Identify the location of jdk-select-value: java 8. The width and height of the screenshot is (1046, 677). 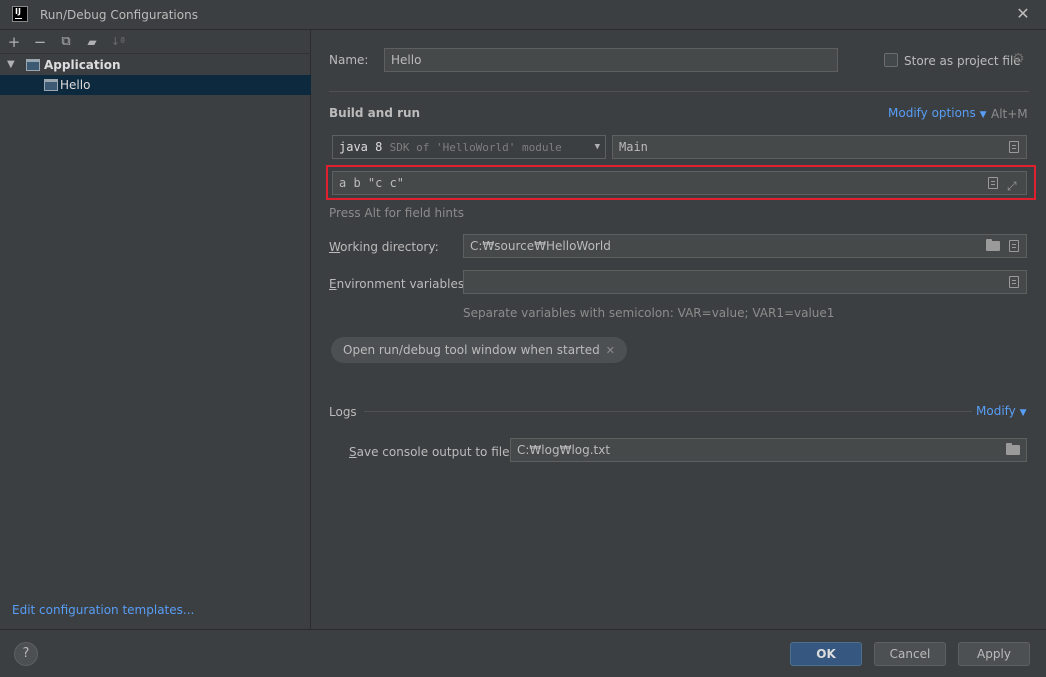
(361, 147).